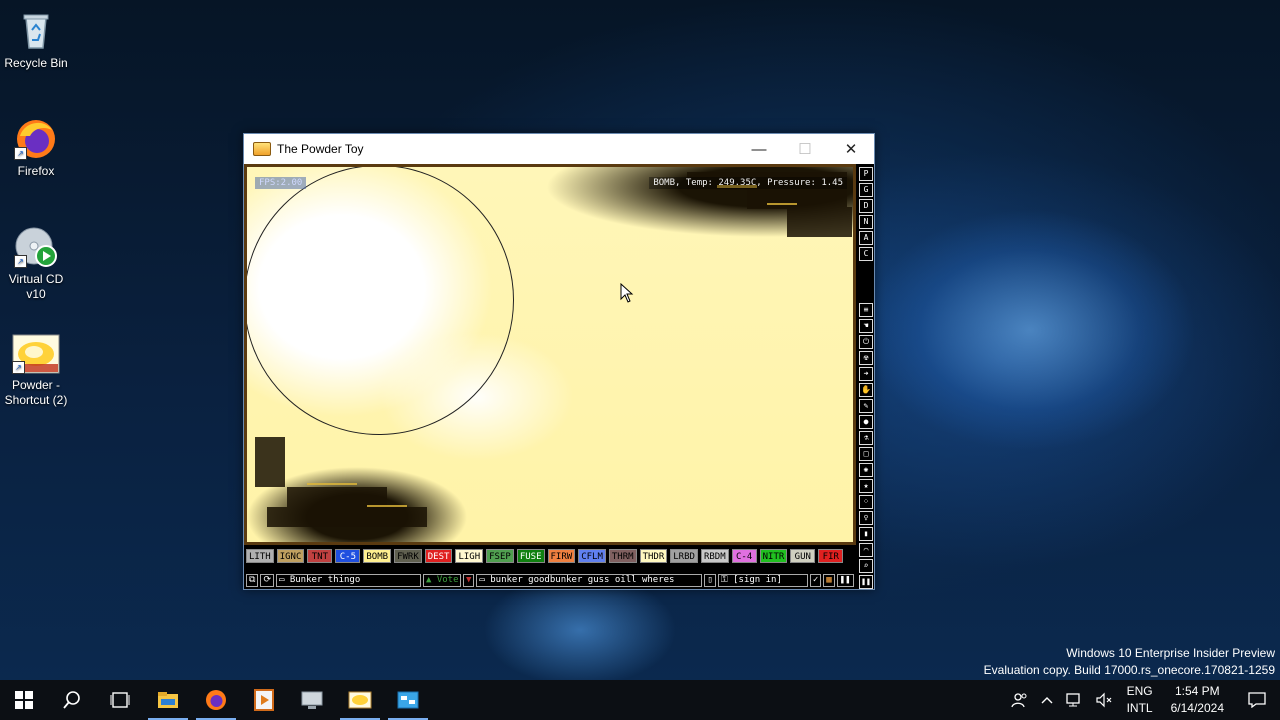 This screenshot has height=720, width=1280. I want to click on element-button-c-5: C-5, so click(348, 556).